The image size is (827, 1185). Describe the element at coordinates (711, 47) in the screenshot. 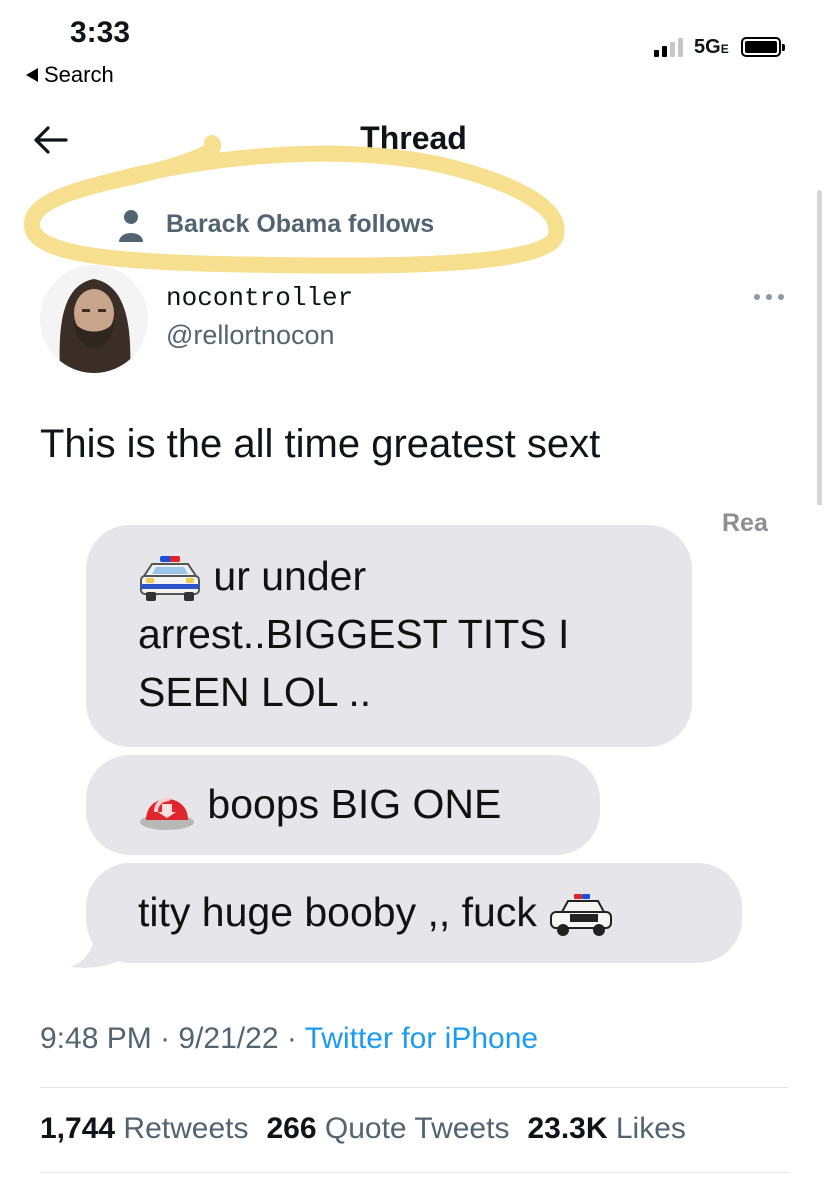

I see `network-indicator: 5GE` at that location.